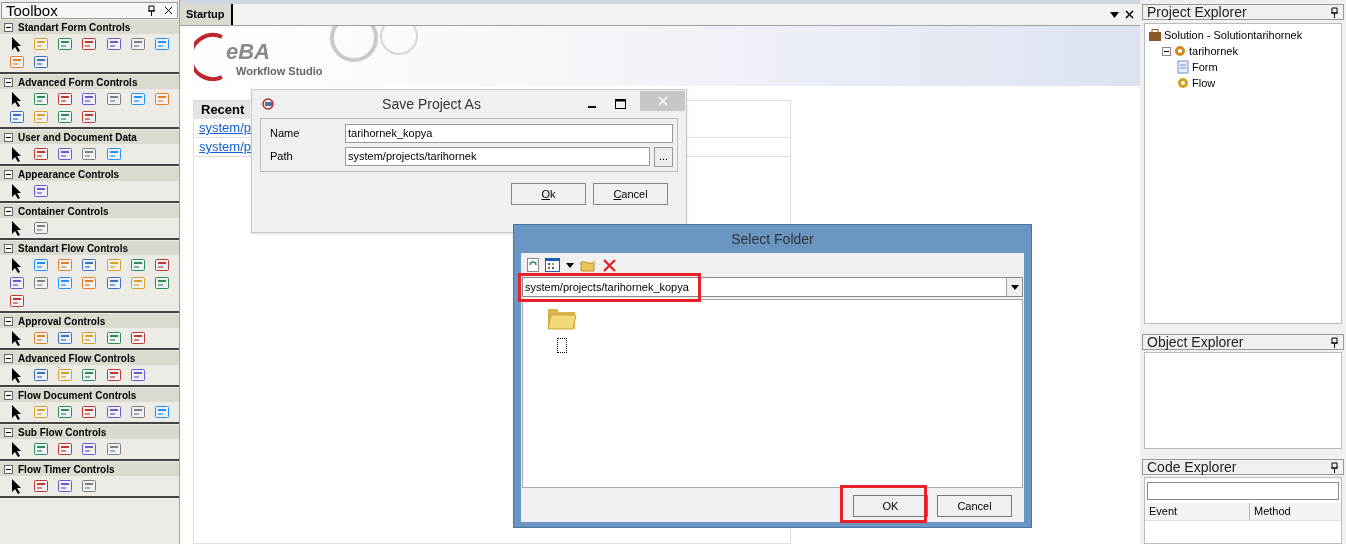  I want to click on tree-item: Solution - Solutiontarihornek, so click(1233, 35).